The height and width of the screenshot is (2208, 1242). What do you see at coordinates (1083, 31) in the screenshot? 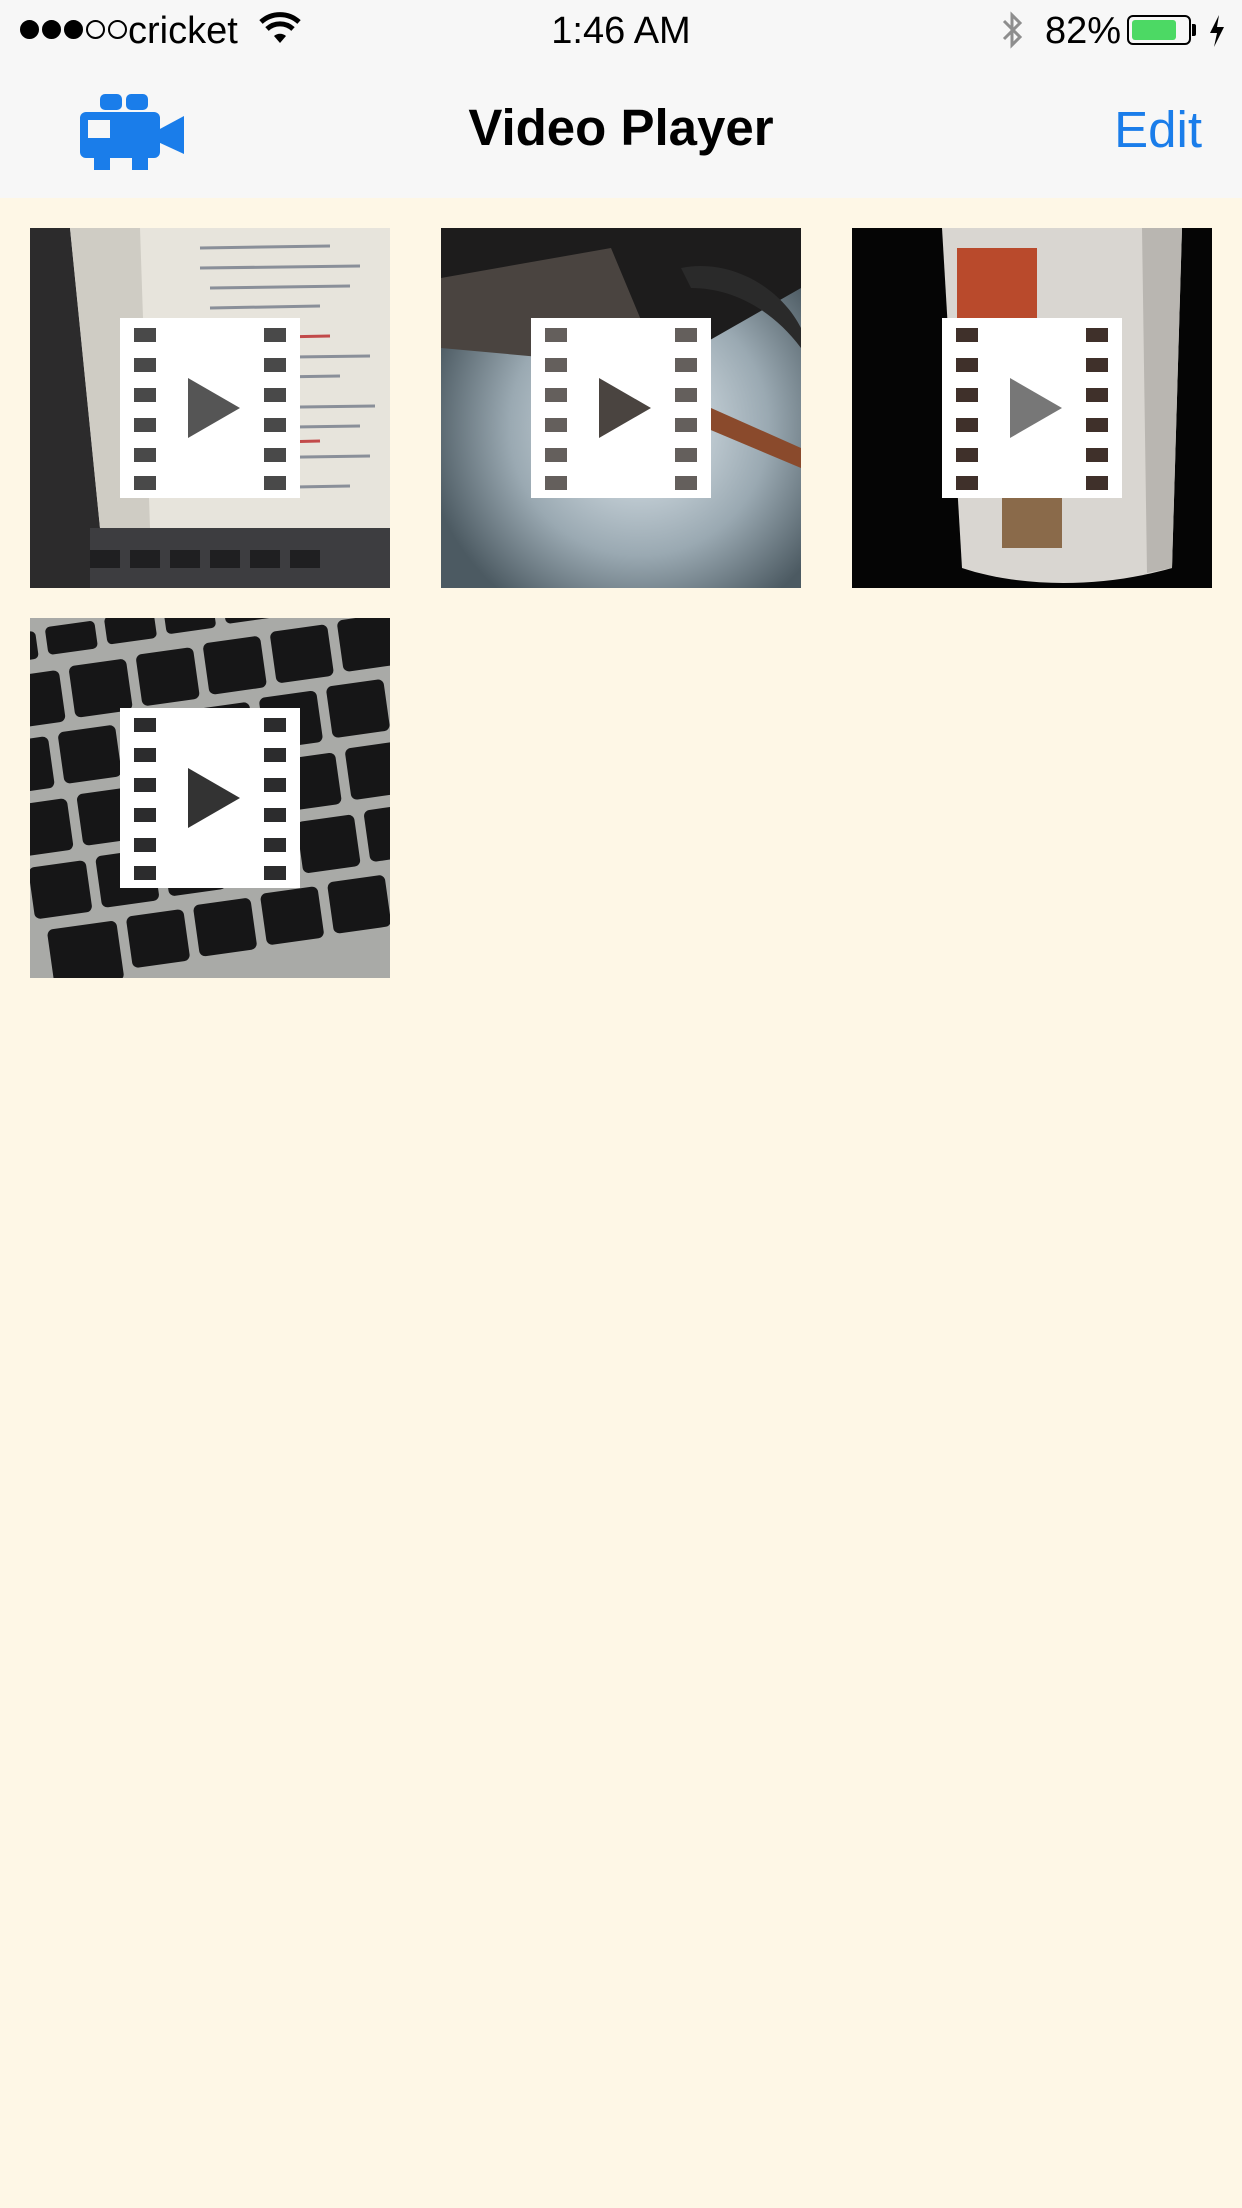
I see `battery-percentage: 82%` at bounding box center [1083, 31].